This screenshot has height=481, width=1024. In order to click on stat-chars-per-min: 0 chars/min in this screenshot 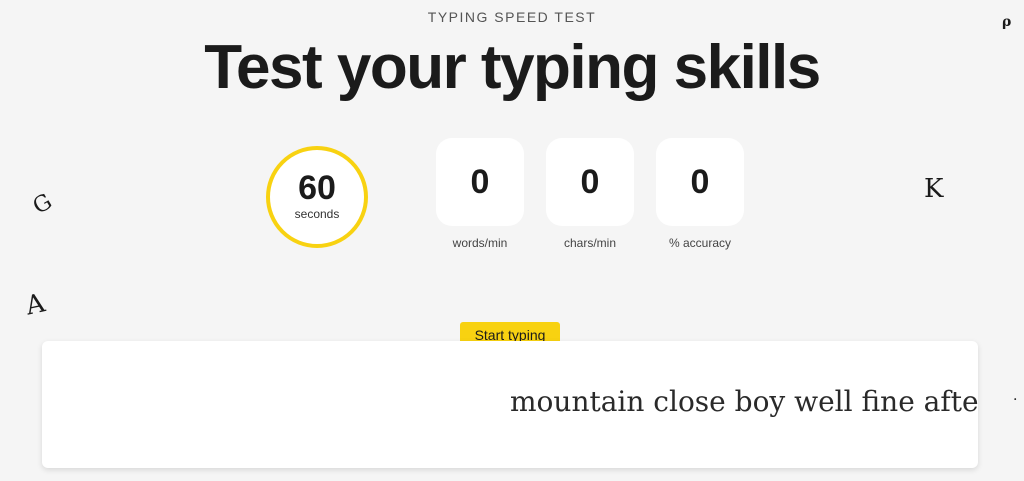, I will do `click(590, 194)`.